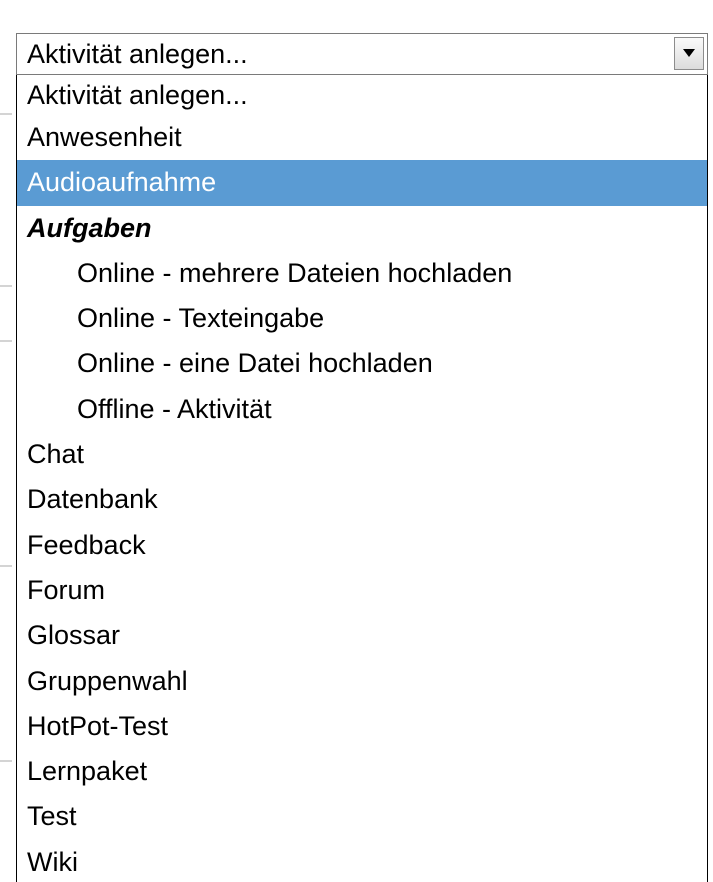 The height and width of the screenshot is (882, 713). I want to click on option-audioaufnahme: Audioaufnahme, so click(362, 183).